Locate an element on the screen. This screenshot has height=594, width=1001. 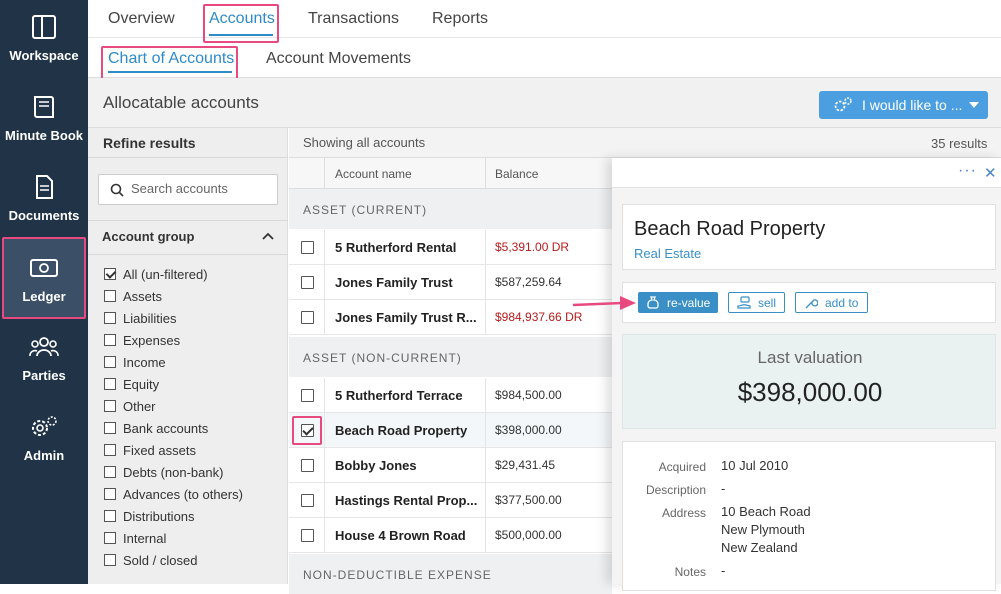
table-row: 5 Rutherford Terrace $984,500.00 is located at coordinates (450, 395).